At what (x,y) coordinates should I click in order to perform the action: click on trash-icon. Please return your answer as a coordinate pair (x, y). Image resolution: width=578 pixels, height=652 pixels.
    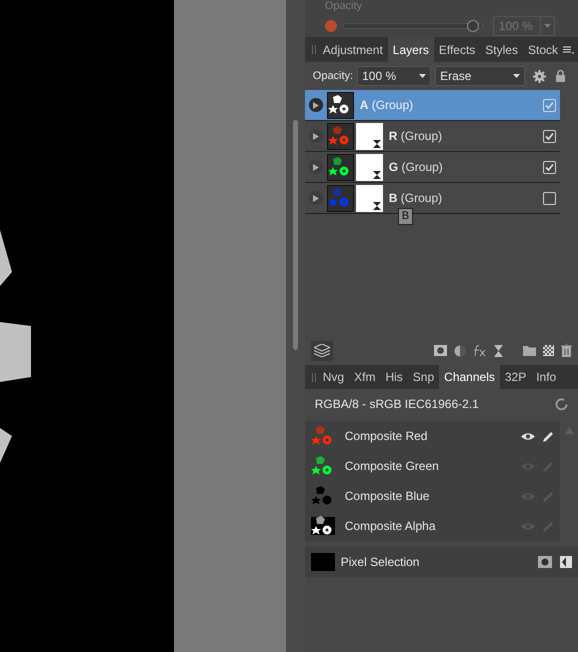
    Looking at the image, I should click on (566, 350).